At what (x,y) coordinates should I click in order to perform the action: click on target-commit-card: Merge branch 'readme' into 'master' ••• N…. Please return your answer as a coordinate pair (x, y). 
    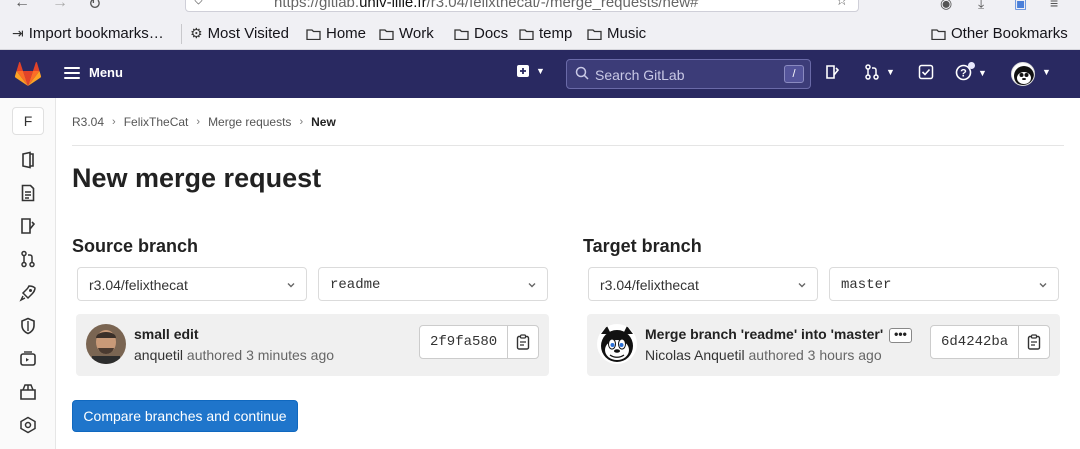
    Looking at the image, I should click on (823, 345).